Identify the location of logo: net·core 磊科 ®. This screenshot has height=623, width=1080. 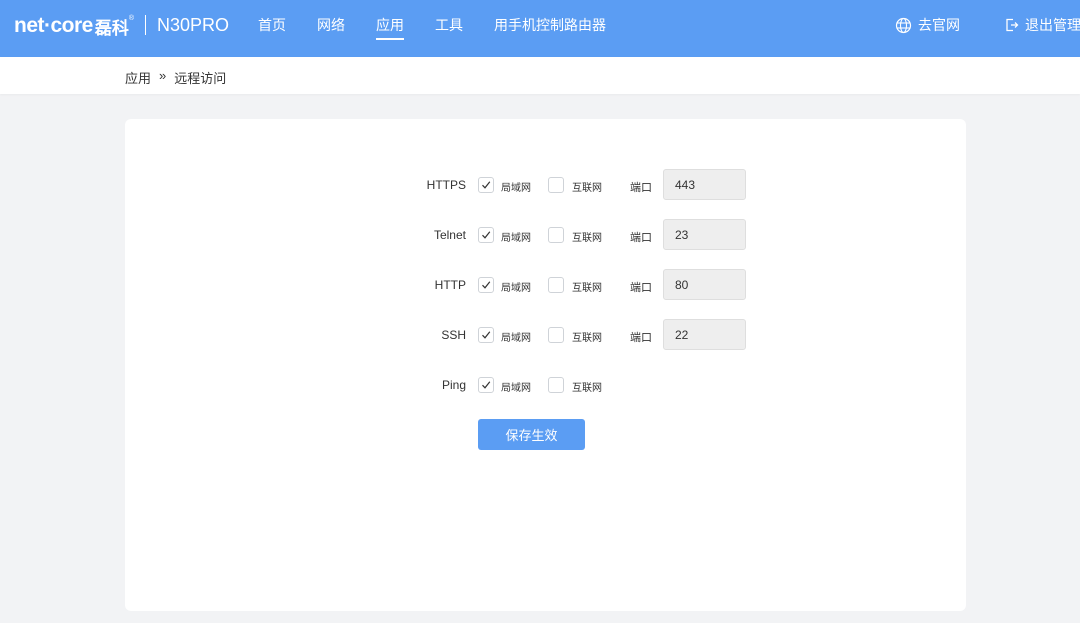
(74, 26).